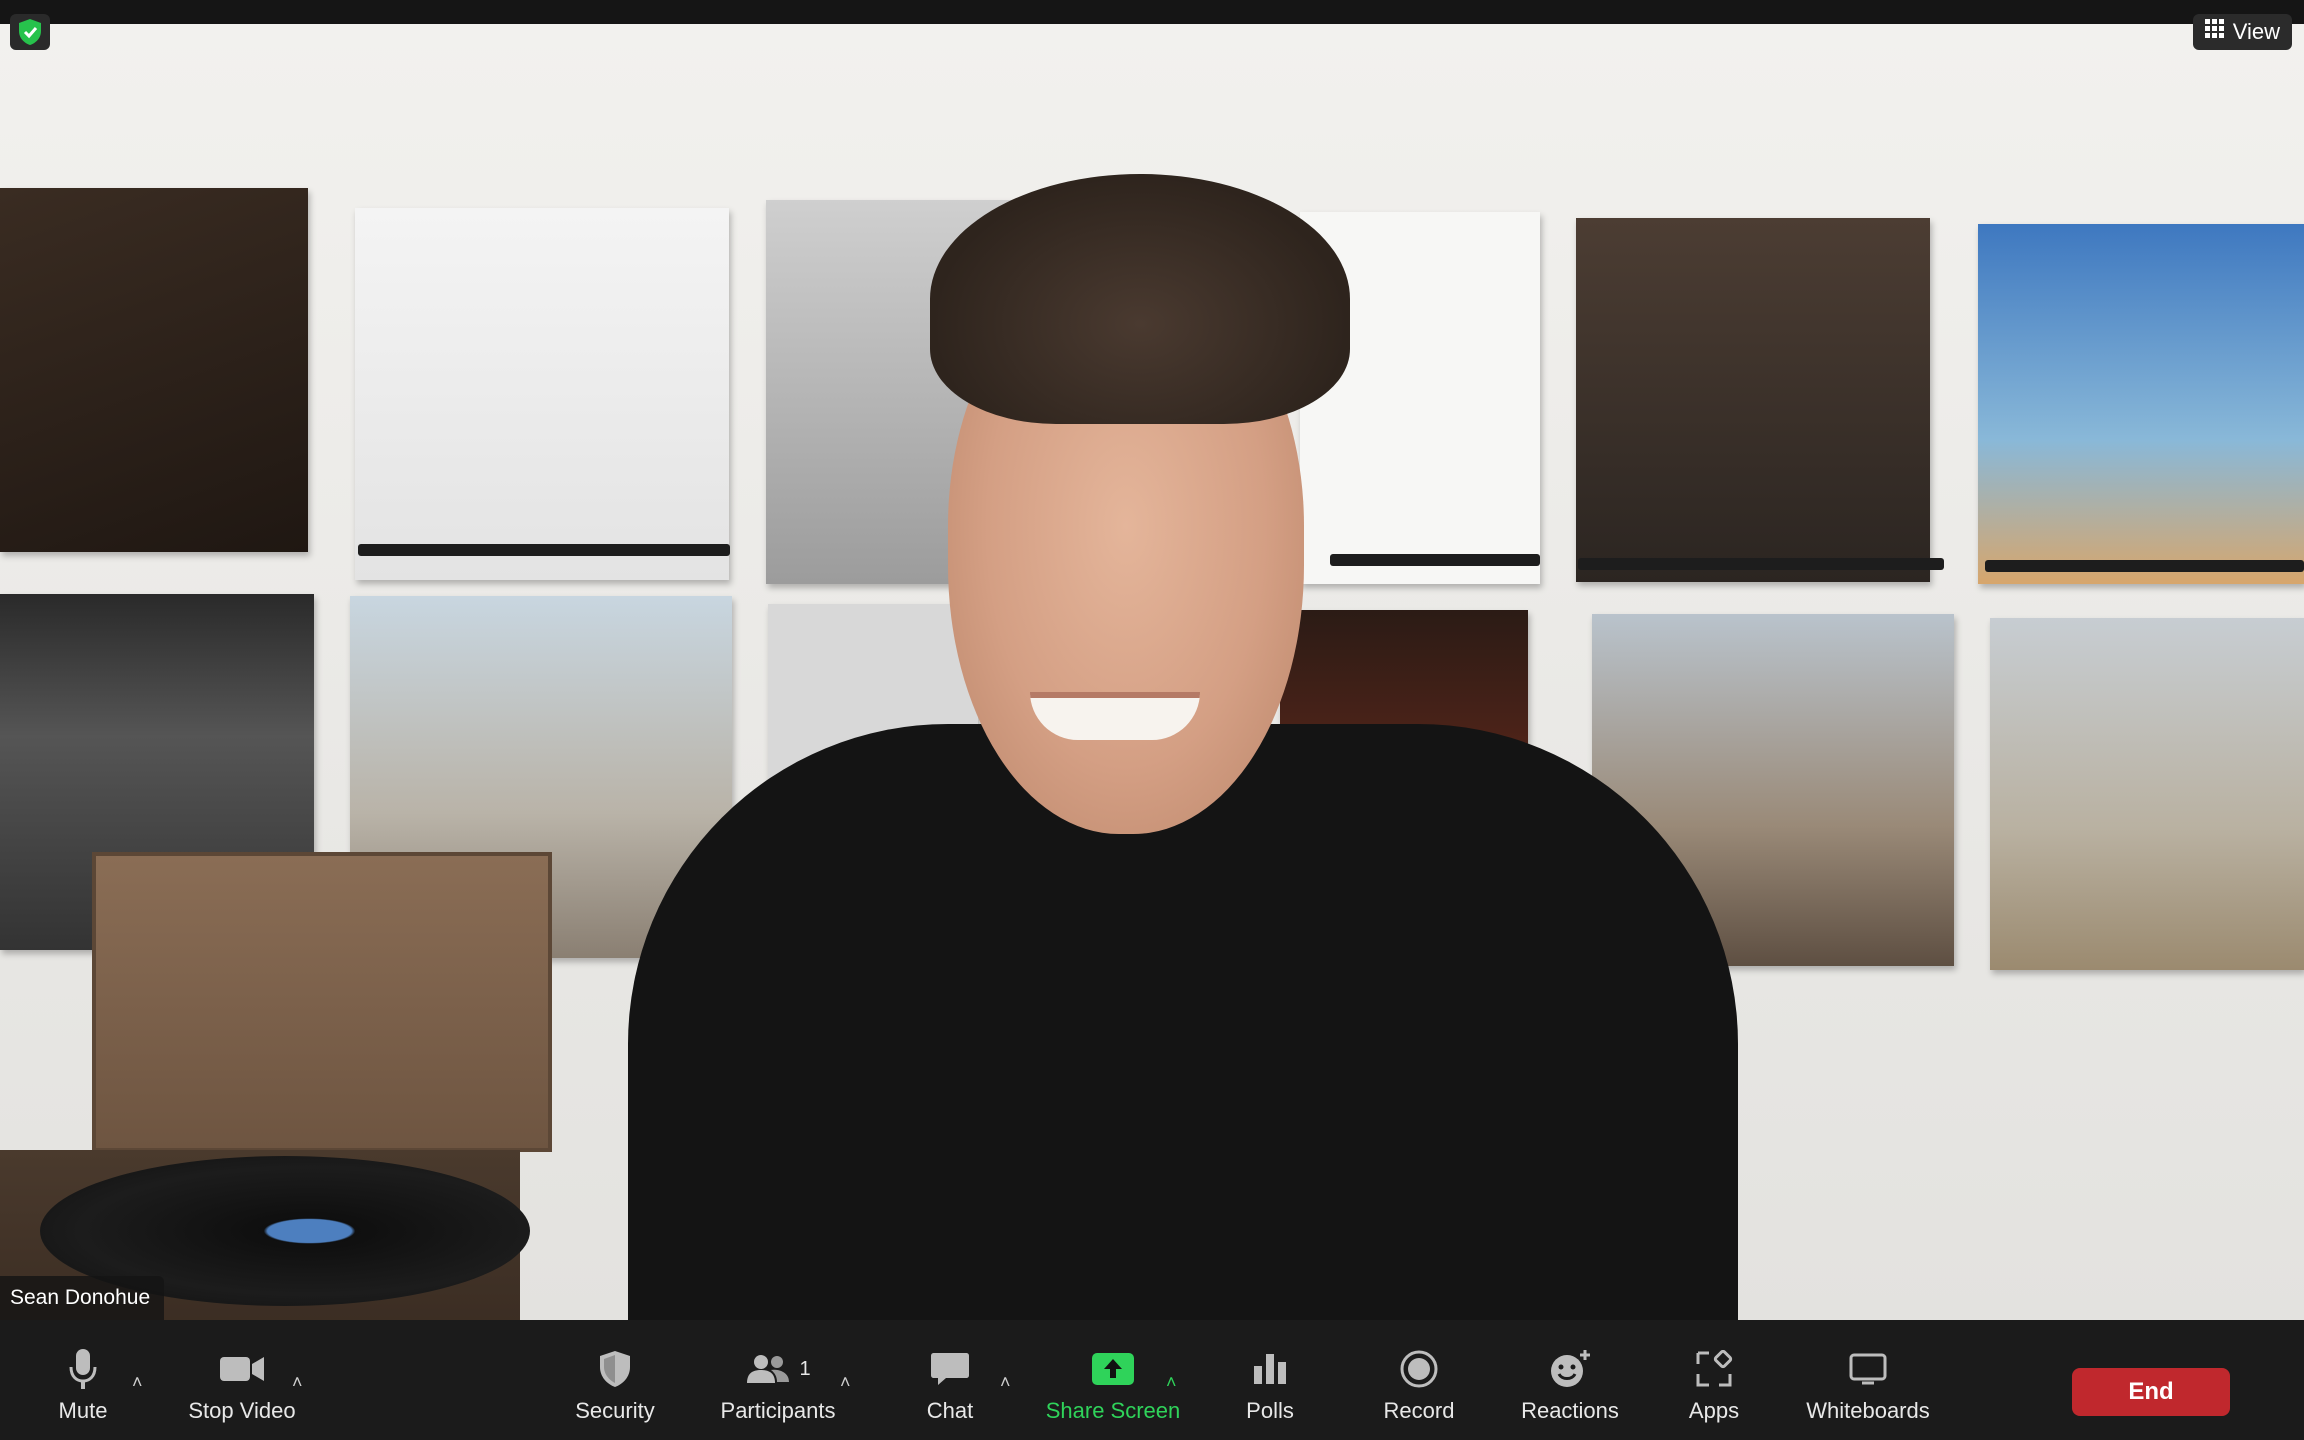 The width and height of the screenshot is (2304, 1440). What do you see at coordinates (1005, 1382) in the screenshot?
I see `chat-options-chevron-icon: ˄` at bounding box center [1005, 1382].